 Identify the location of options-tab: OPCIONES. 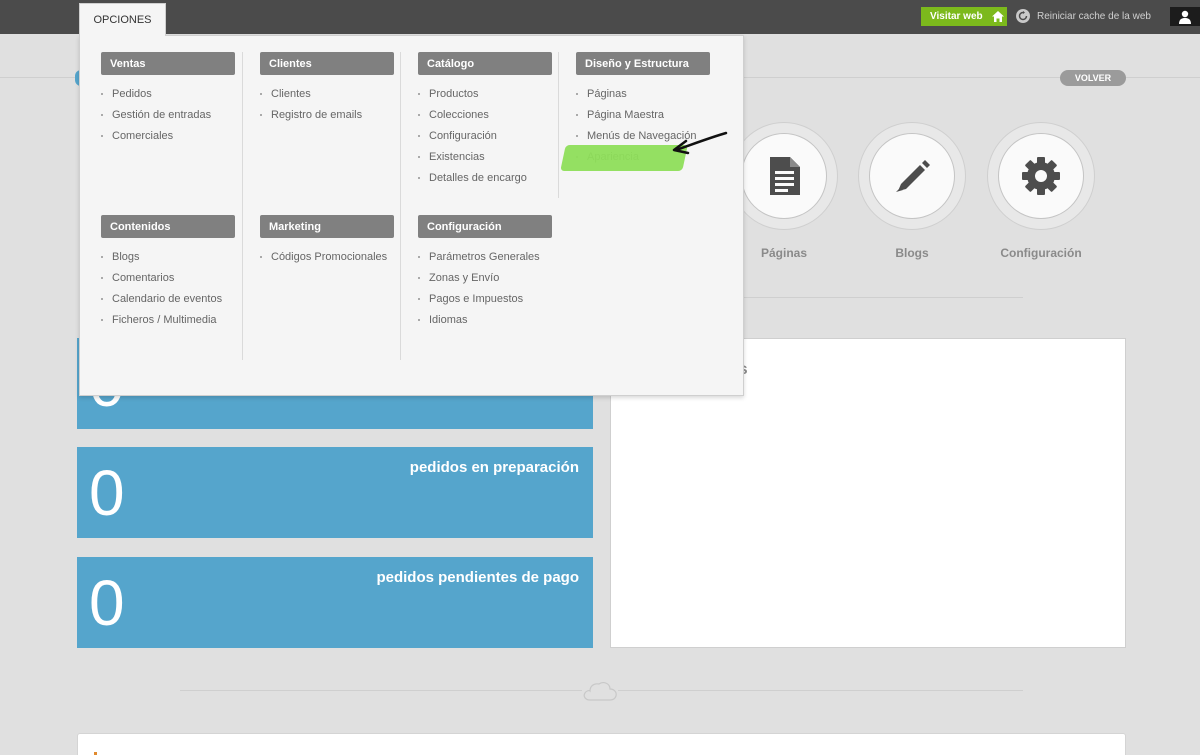
(122, 19).